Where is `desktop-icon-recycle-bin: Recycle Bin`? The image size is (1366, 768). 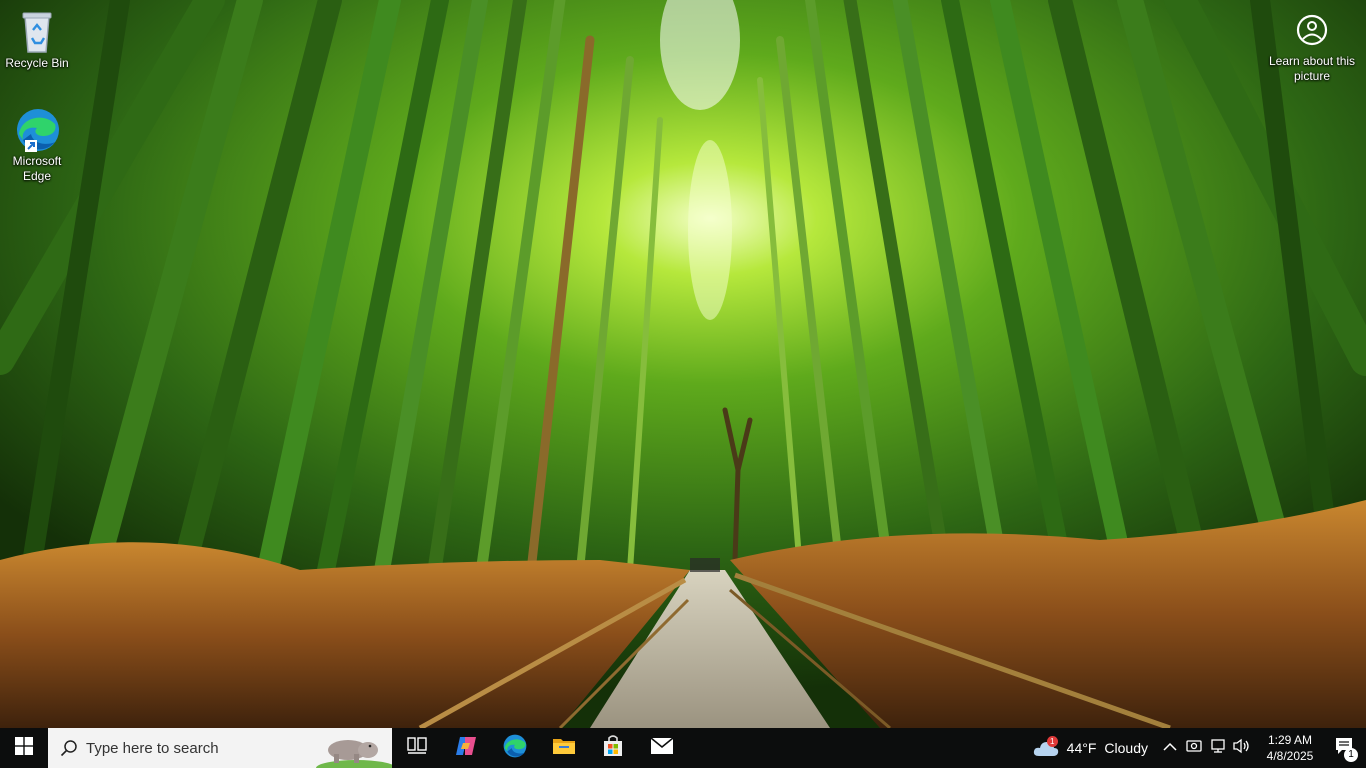
desktop-icon-recycle-bin: Recycle Bin is located at coordinates (37, 39).